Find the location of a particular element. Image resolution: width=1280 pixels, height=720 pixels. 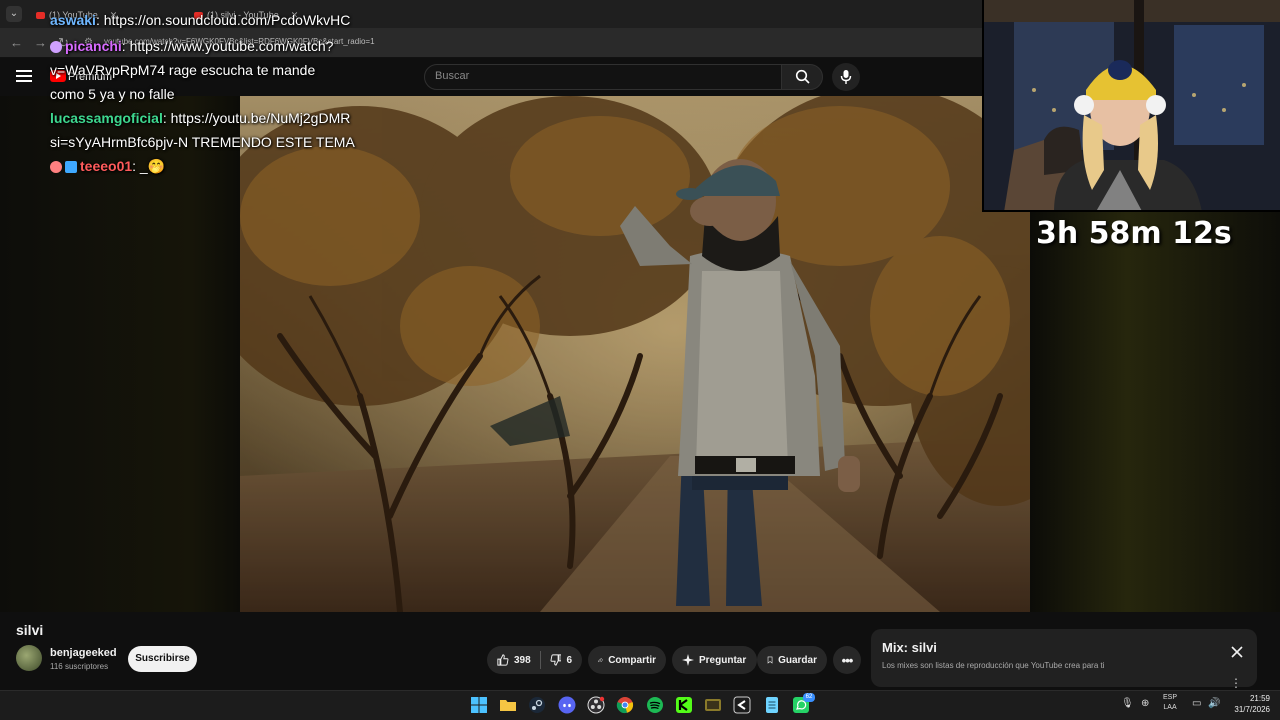

search-icon is located at coordinates (802, 76).